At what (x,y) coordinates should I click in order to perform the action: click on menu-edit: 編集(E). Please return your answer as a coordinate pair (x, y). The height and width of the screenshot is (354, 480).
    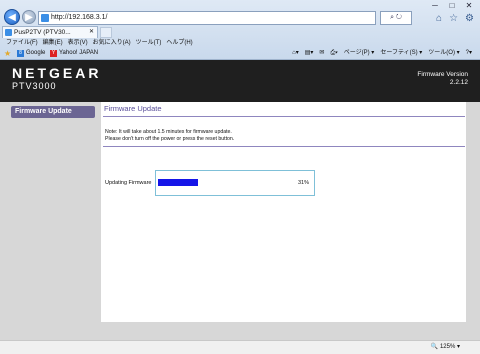
    Looking at the image, I should click on (53, 43).